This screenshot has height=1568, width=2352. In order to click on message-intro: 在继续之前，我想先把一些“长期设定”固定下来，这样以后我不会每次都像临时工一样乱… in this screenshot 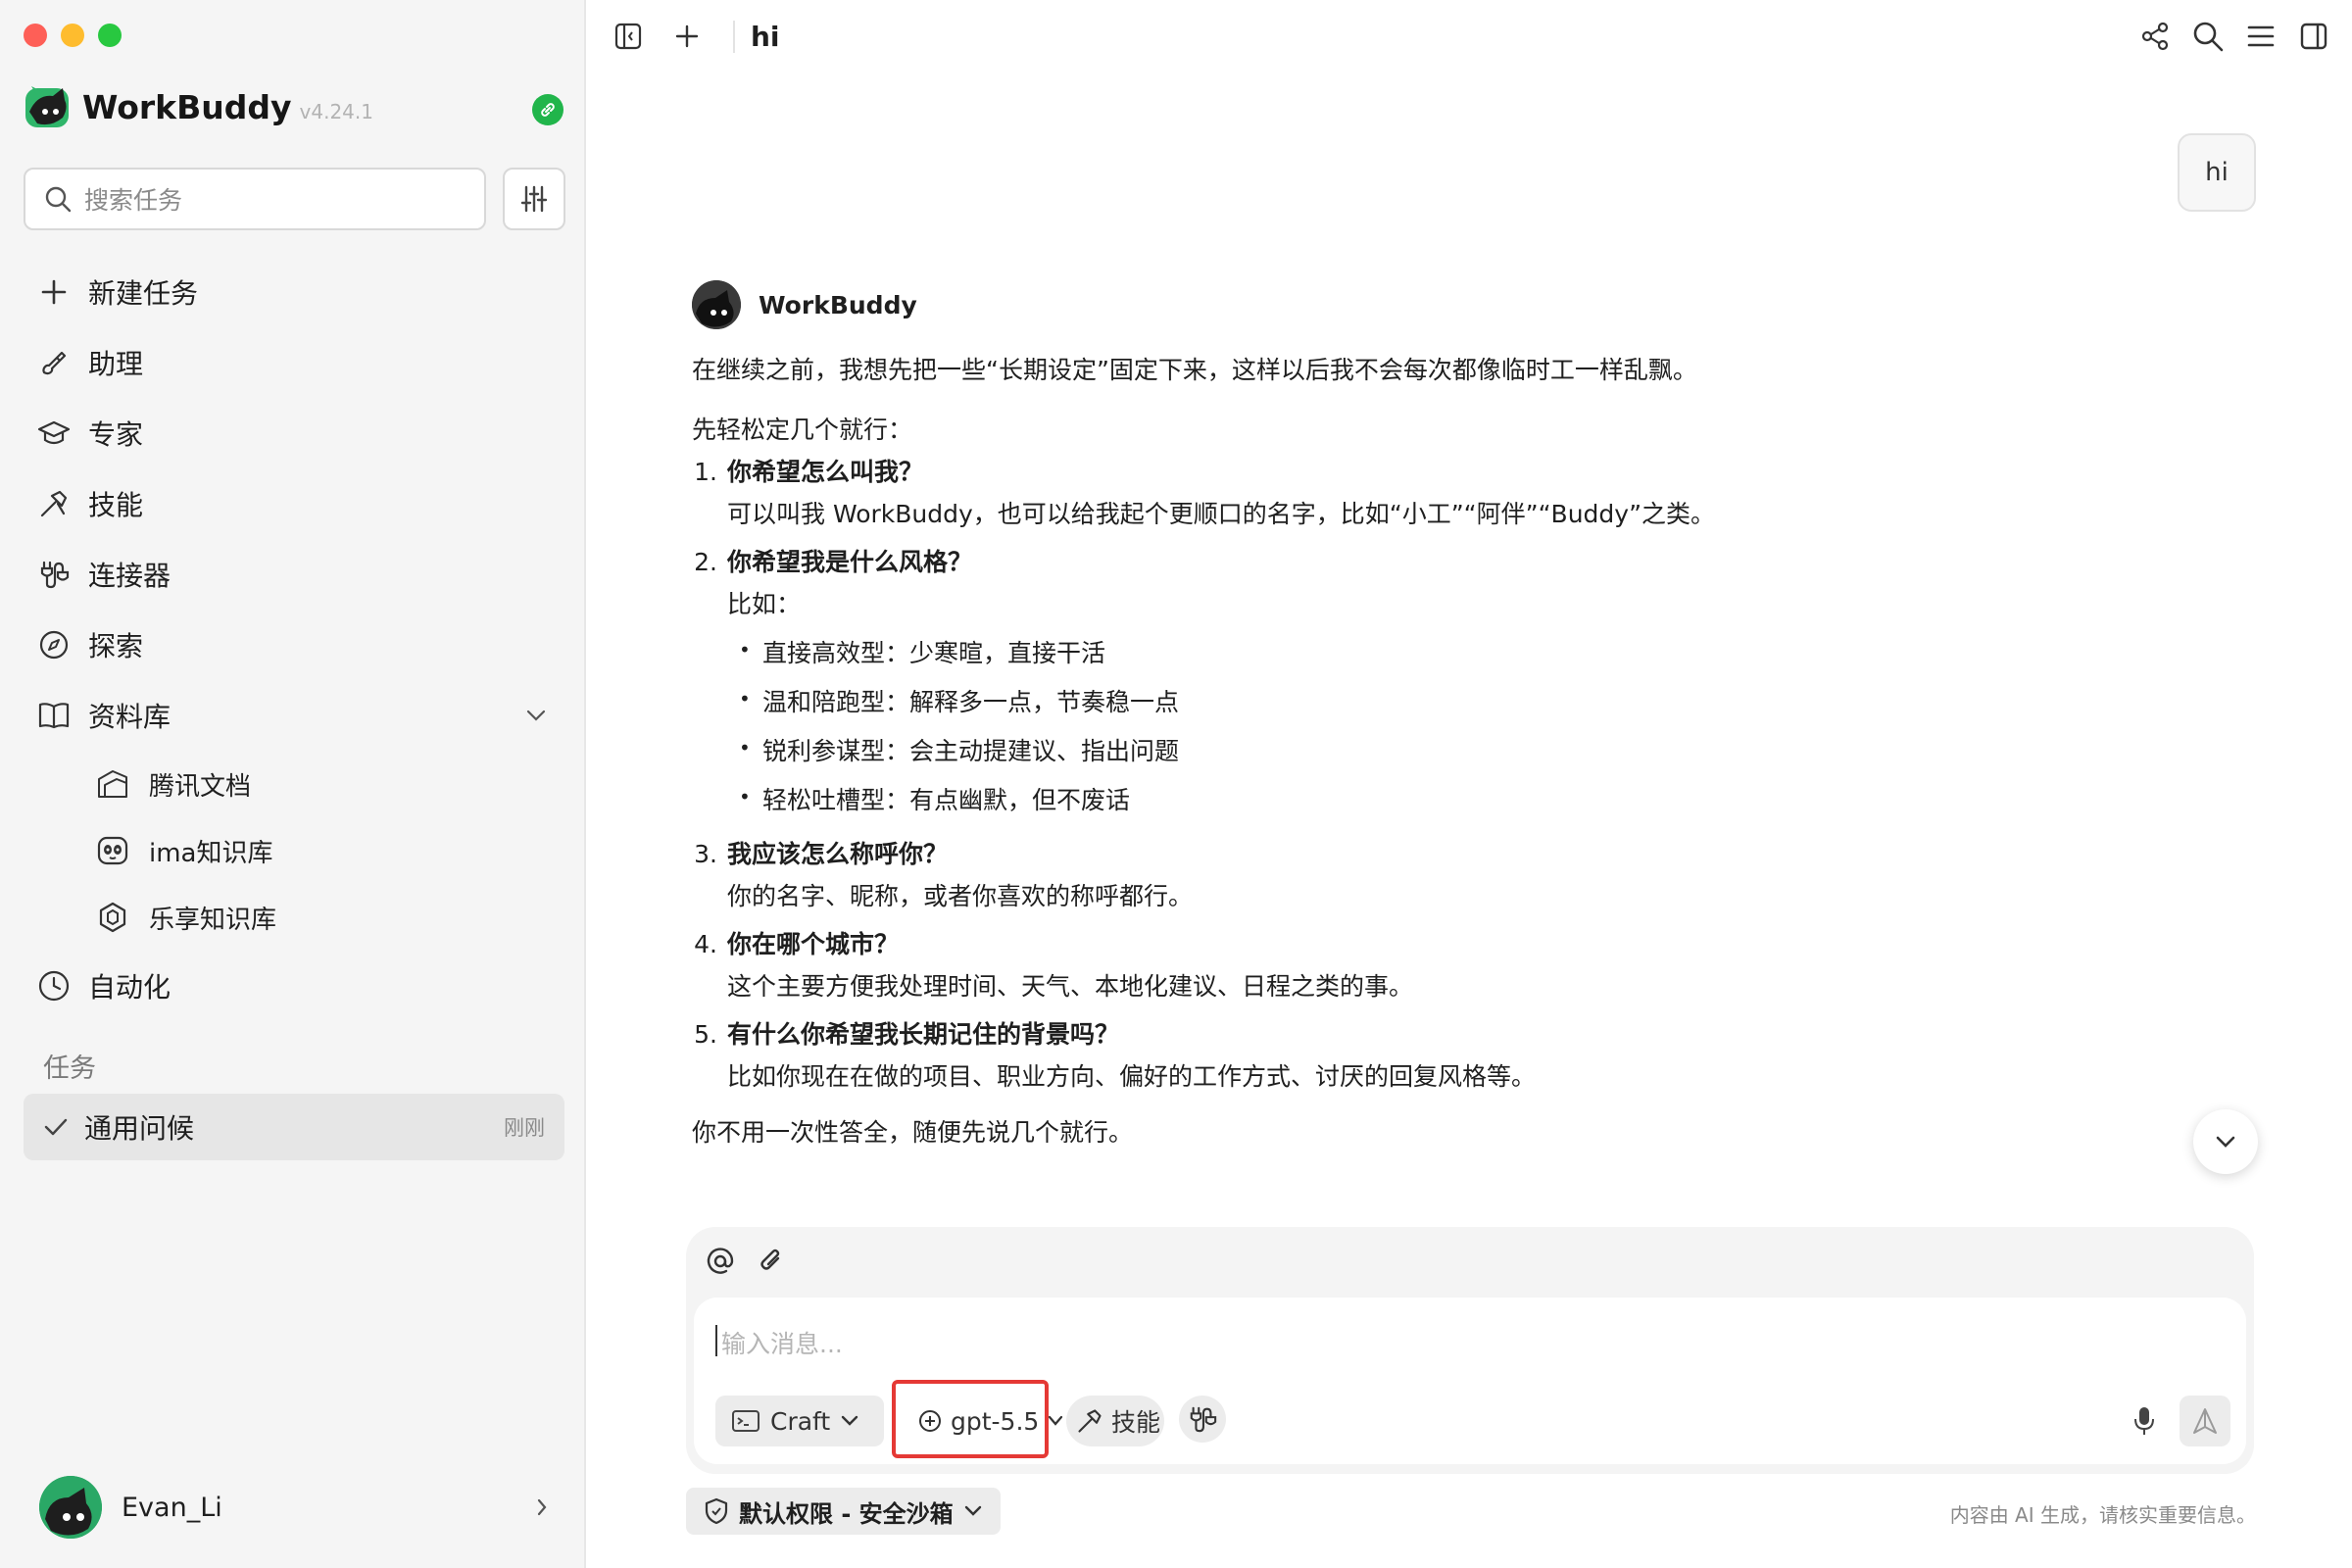, I will do `click(1194, 370)`.